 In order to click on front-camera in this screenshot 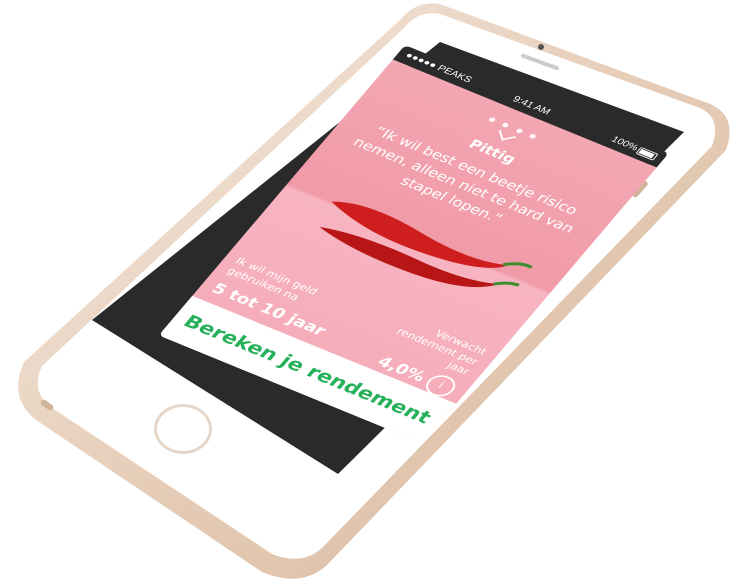, I will do `click(541, 47)`.